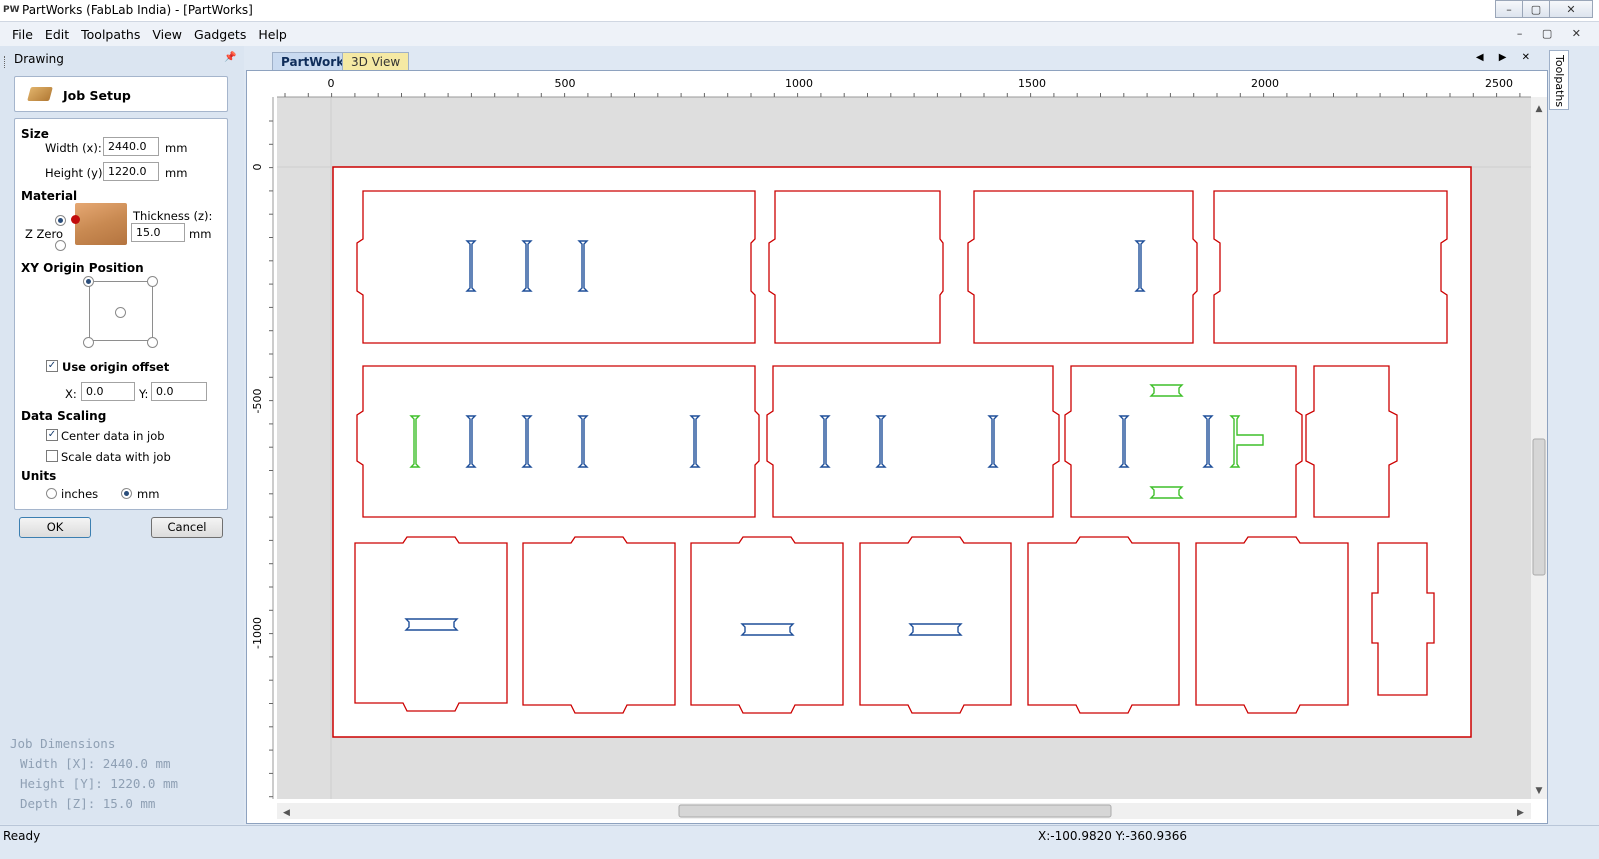 This screenshot has height=859, width=1599. I want to click on use-origin-offset-label: Use origin offset, so click(116, 367).